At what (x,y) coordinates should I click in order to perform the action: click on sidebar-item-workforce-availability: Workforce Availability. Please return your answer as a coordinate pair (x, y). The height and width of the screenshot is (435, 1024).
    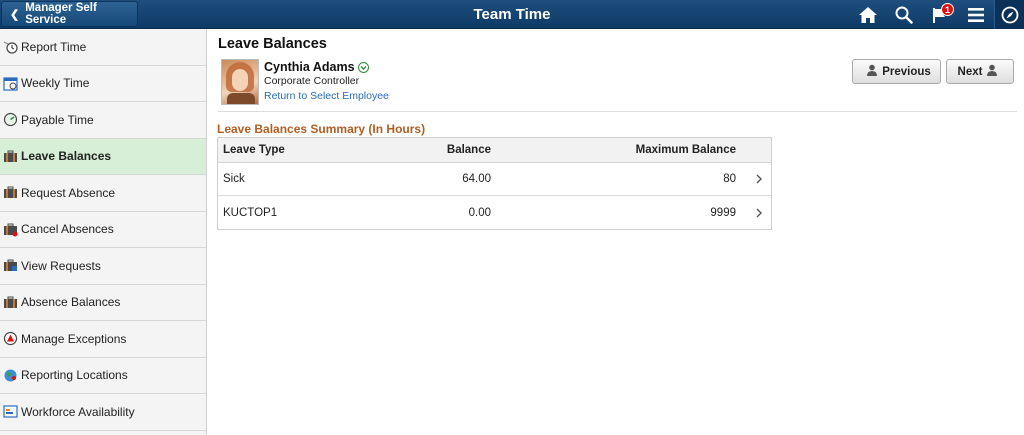
    Looking at the image, I should click on (103, 412).